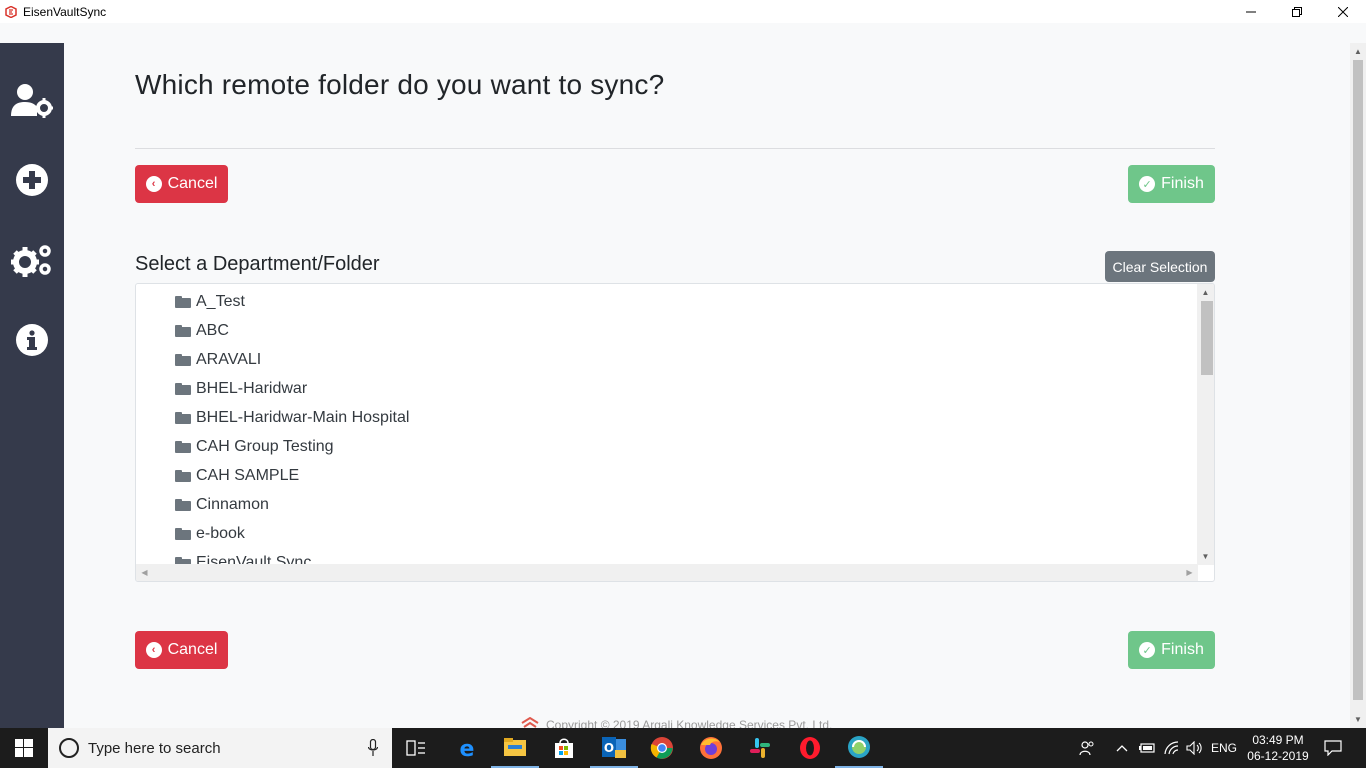 Image resolution: width=1366 pixels, height=768 pixels. Describe the element at coordinates (675, 148) in the screenshot. I see `title-divider` at that location.